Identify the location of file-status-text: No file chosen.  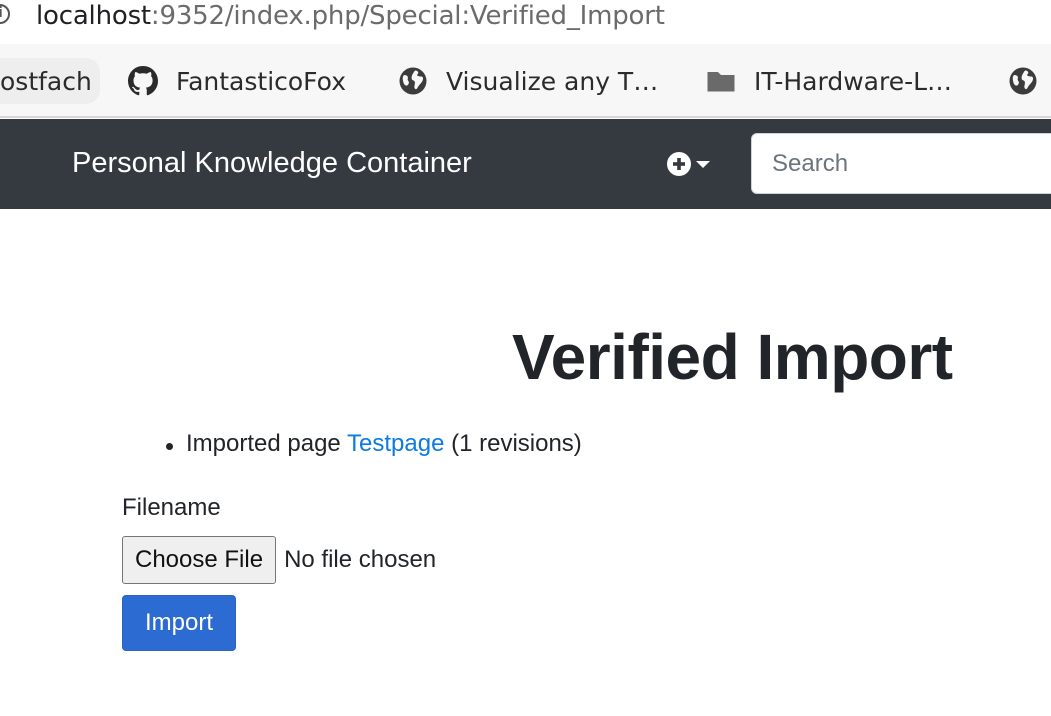
(360, 559).